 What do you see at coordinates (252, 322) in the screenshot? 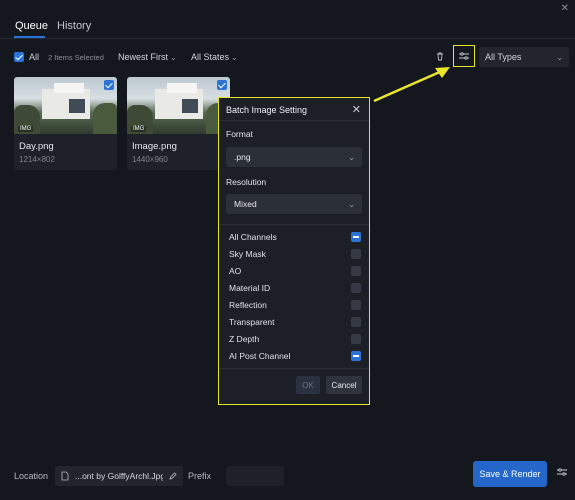
I see `channel-label: Transparent` at bounding box center [252, 322].